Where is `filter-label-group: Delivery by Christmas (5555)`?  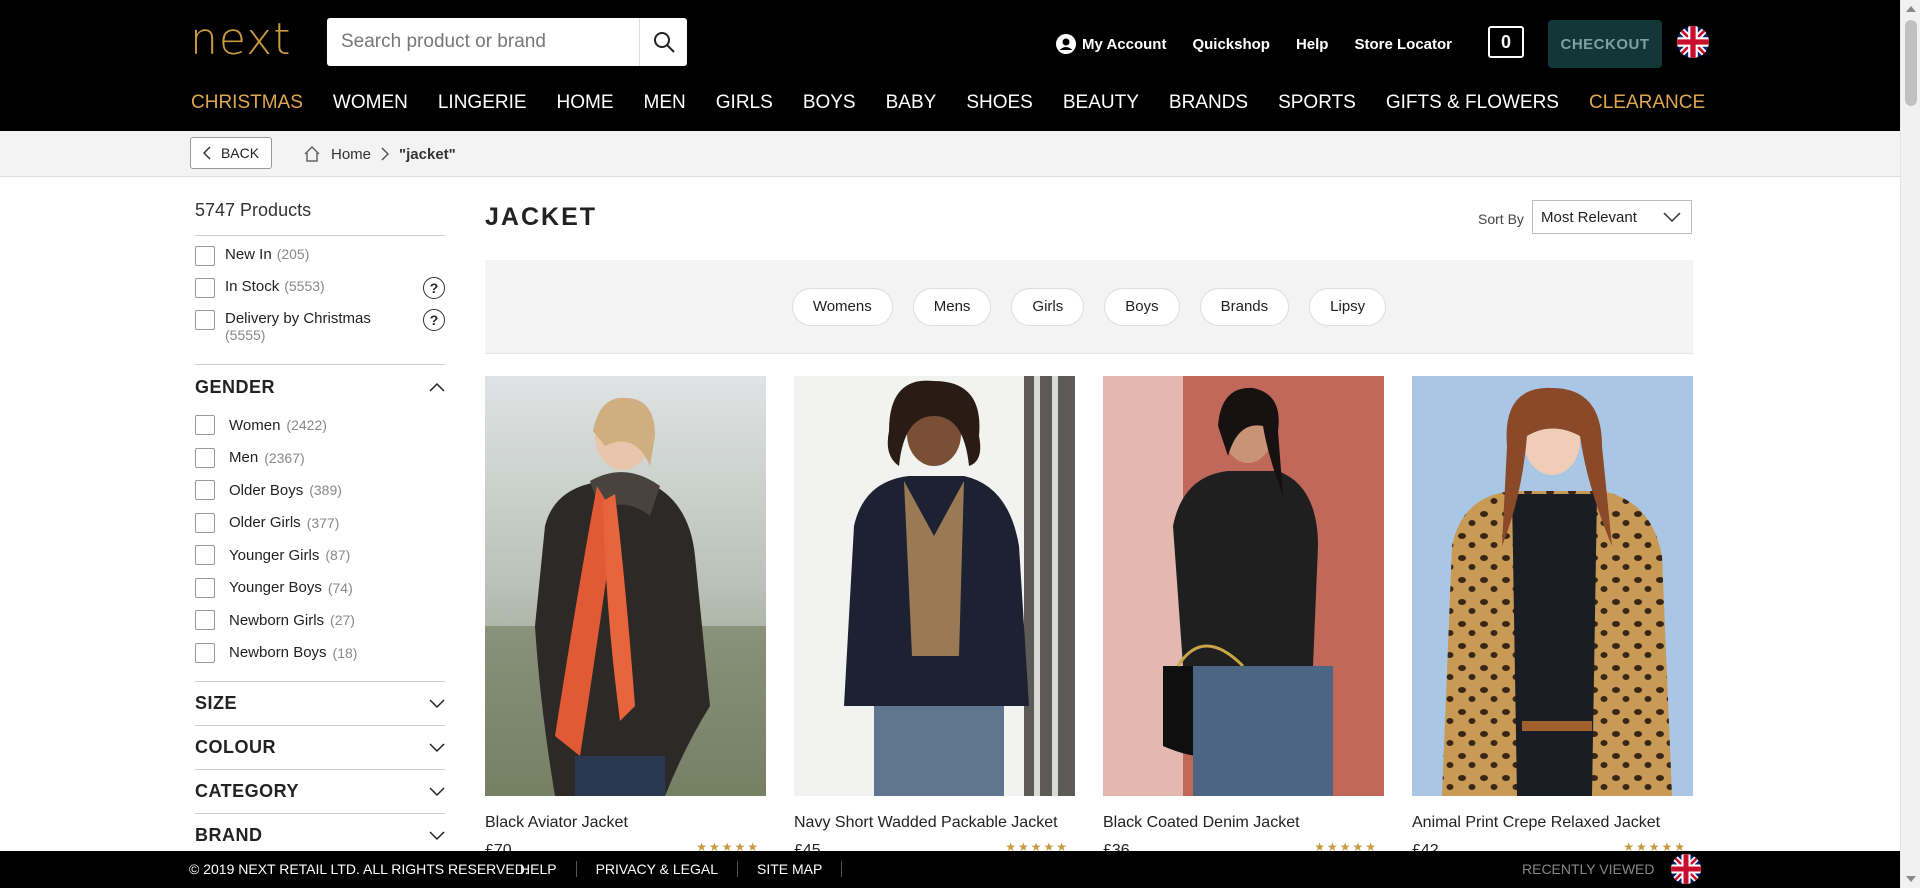 filter-label-group: Delivery by Christmas (5555) is located at coordinates (298, 326).